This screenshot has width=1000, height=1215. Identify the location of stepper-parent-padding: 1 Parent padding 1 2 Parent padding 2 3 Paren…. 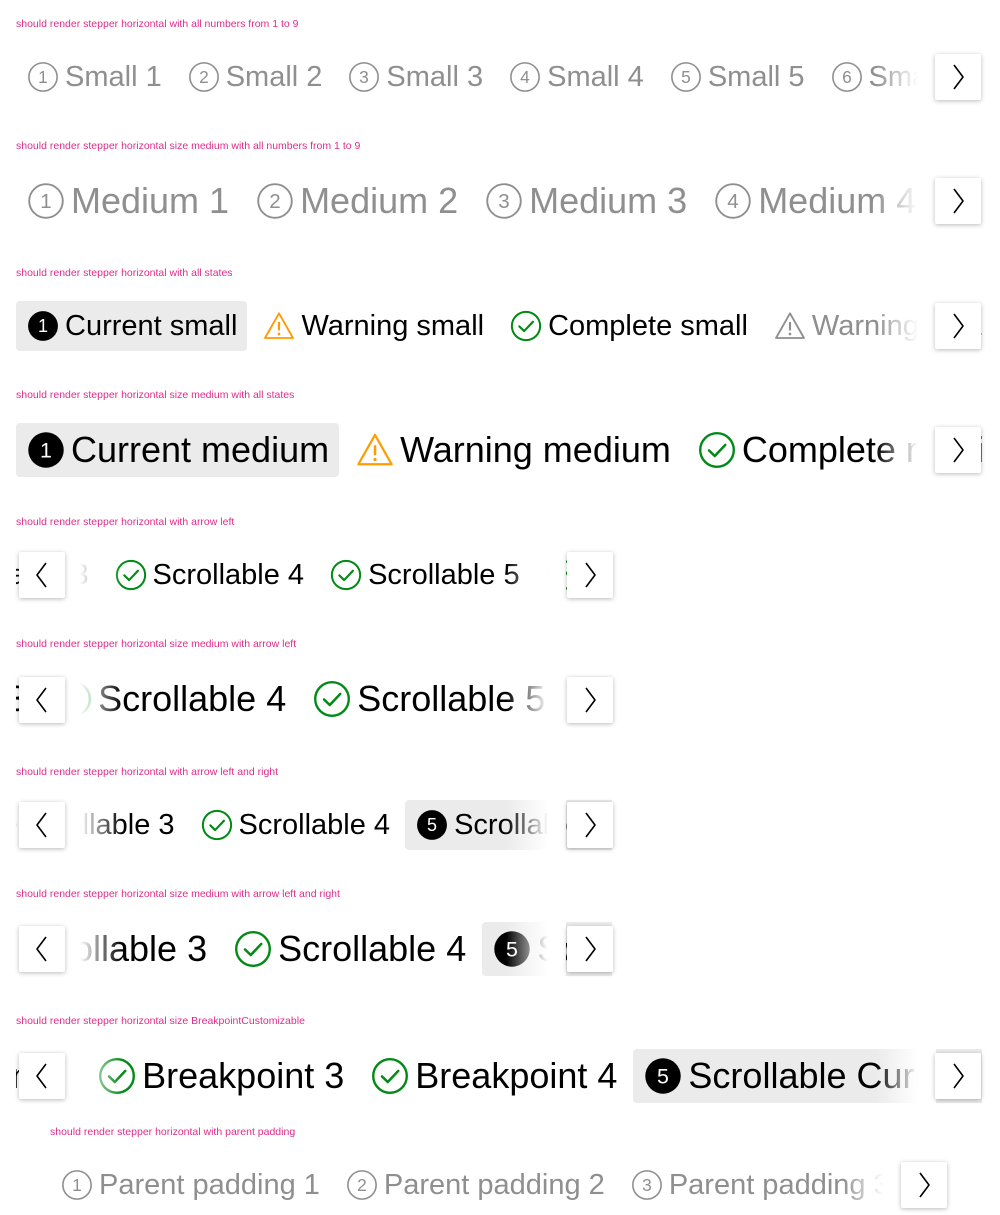
(499, 1185).